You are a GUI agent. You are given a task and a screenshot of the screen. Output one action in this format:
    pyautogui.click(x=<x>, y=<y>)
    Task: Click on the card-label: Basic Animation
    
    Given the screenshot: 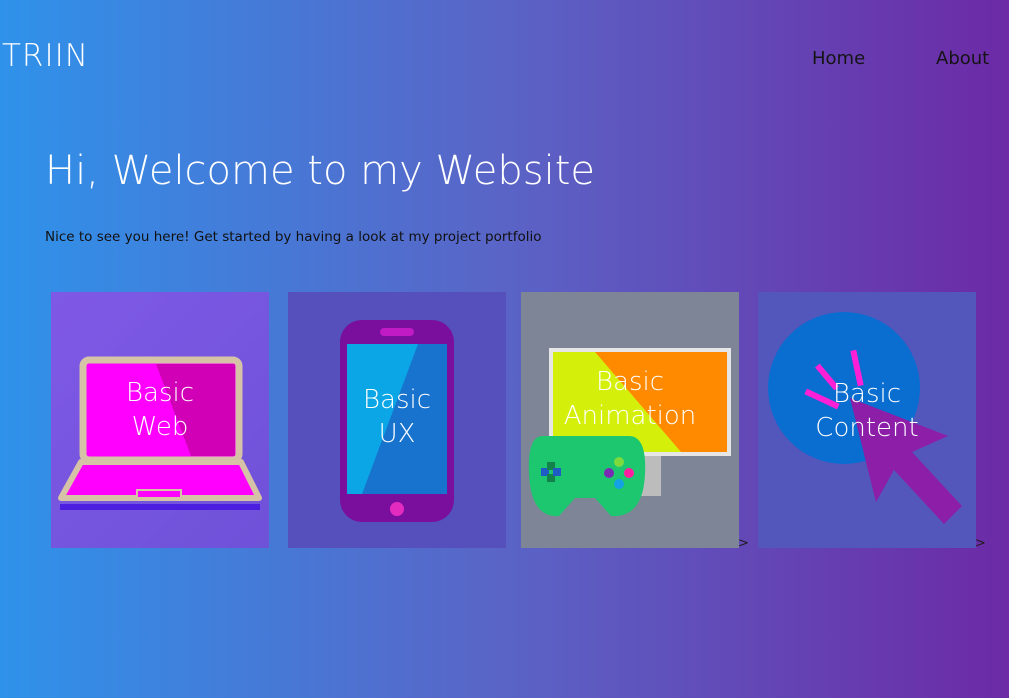 What is the action you would take?
    pyautogui.click(x=630, y=399)
    